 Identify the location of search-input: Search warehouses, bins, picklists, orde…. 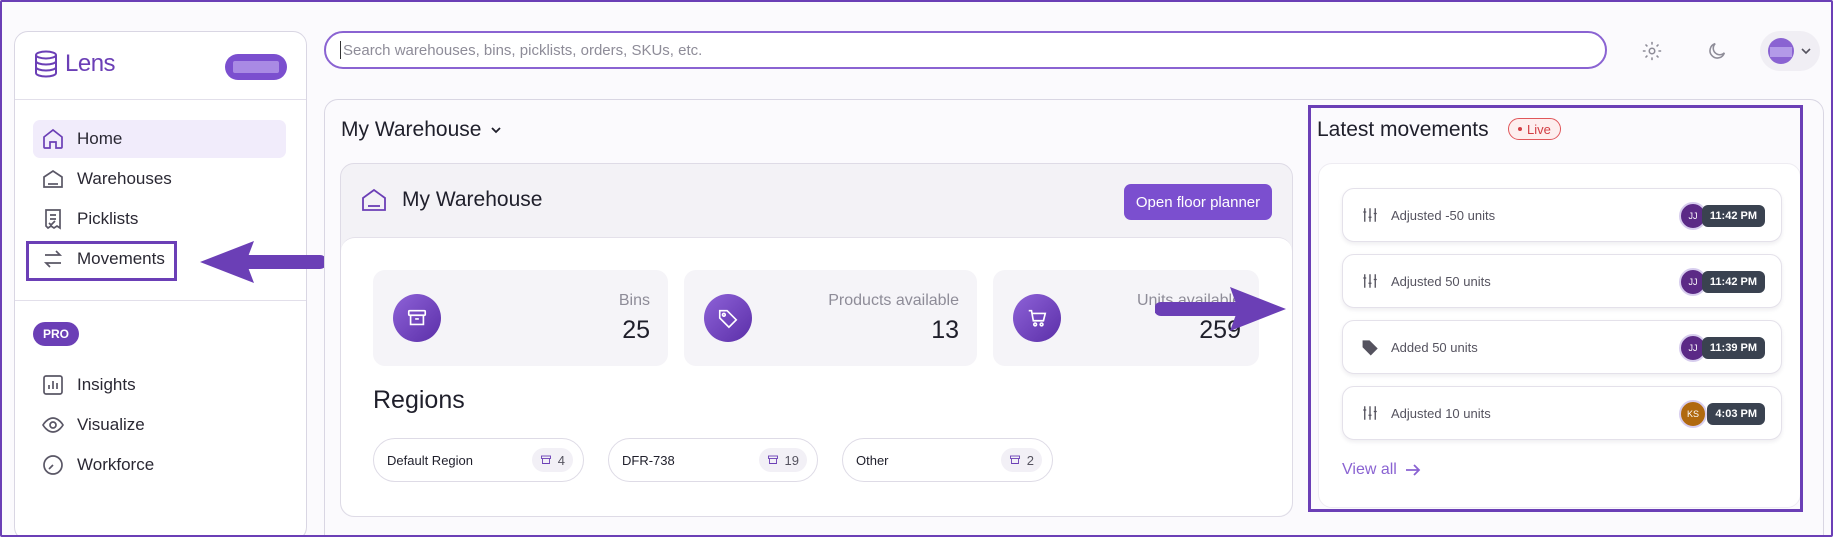
(965, 50).